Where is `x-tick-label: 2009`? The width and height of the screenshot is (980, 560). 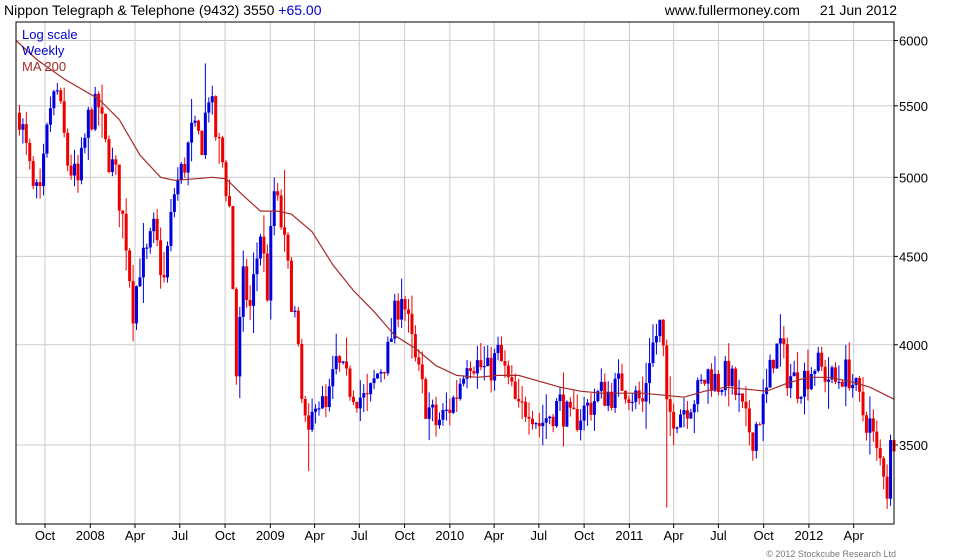
x-tick-label: 2009 is located at coordinates (270, 535).